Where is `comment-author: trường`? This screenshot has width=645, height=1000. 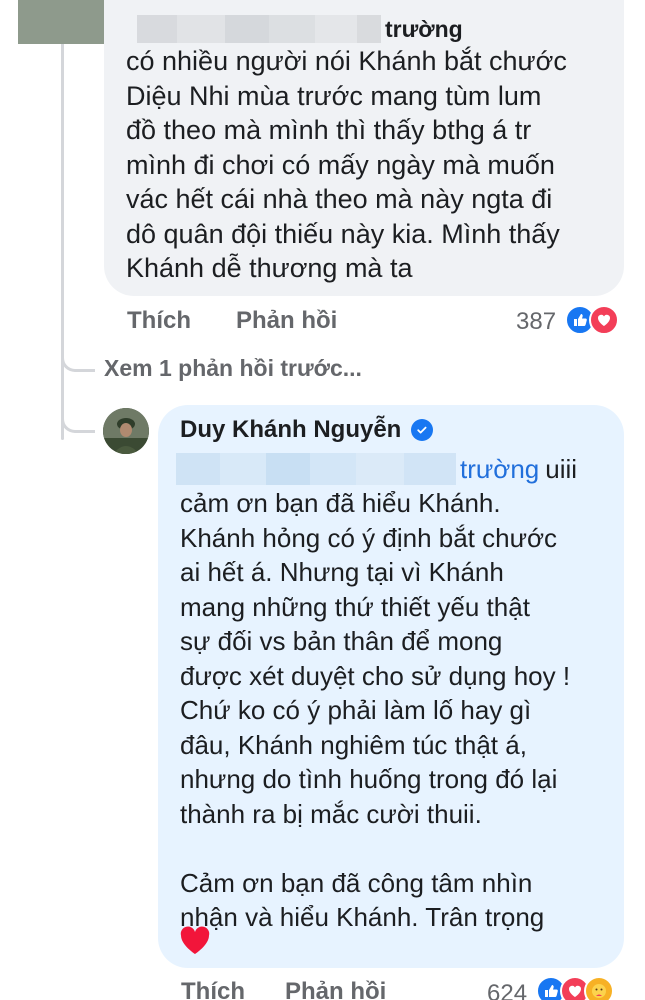 comment-author: trường is located at coordinates (300, 29).